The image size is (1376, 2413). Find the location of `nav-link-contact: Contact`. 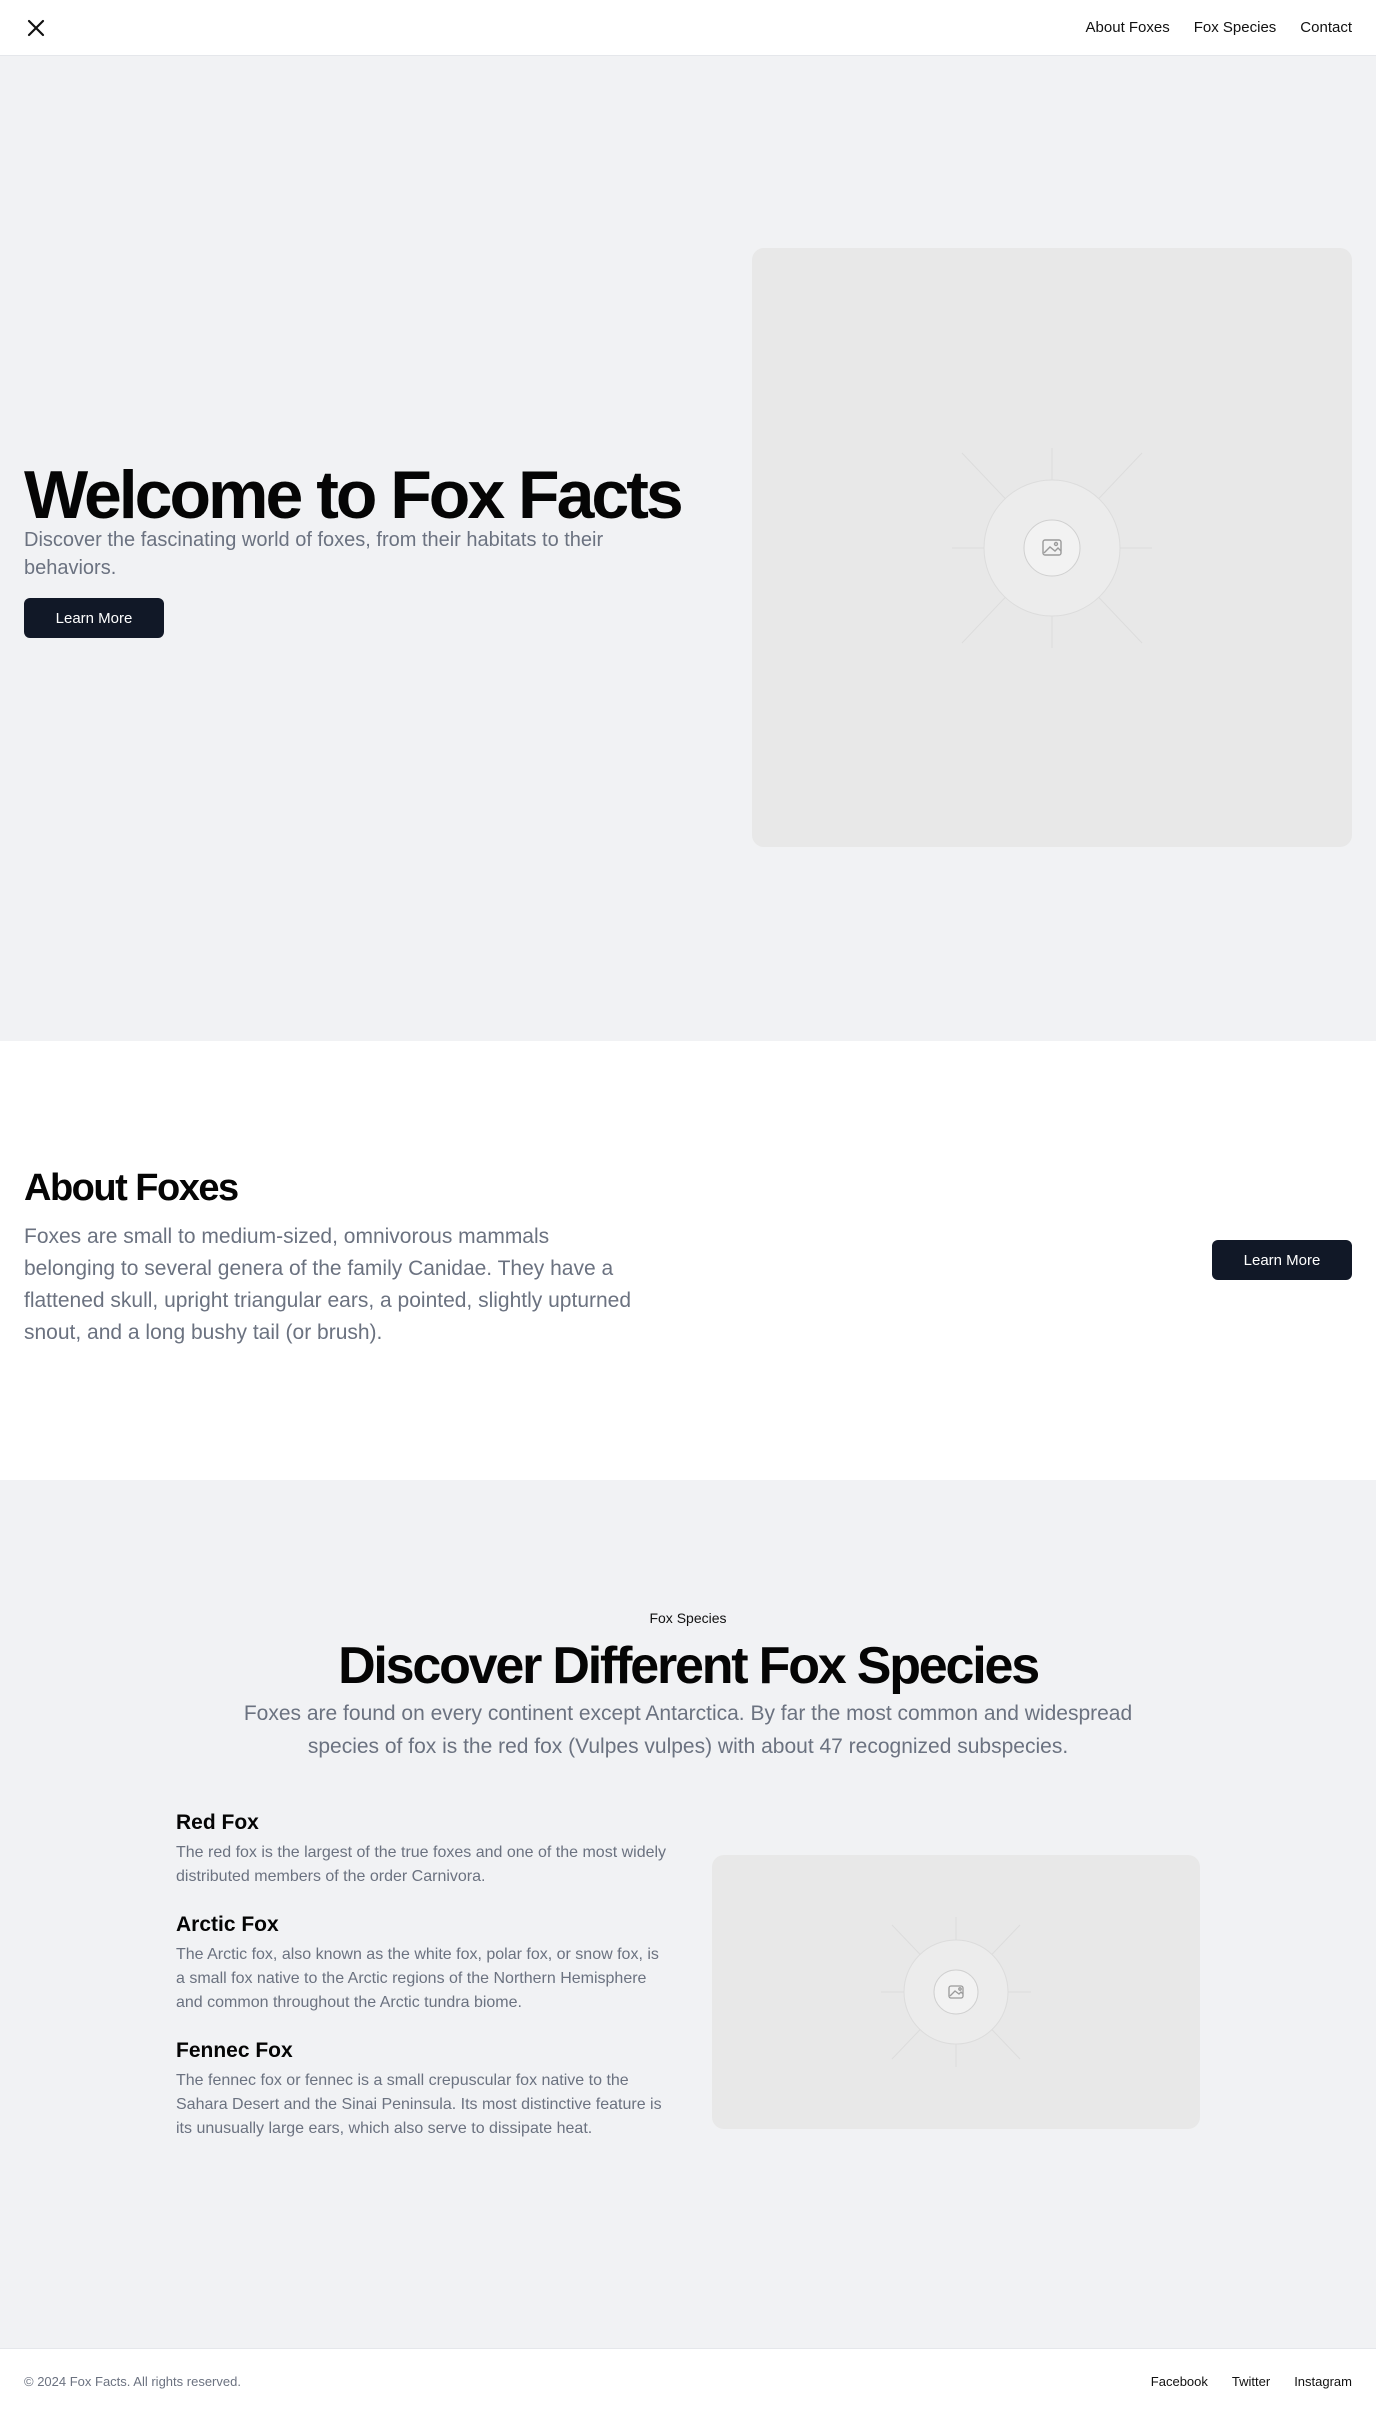

nav-link-contact: Contact is located at coordinates (1326, 27).